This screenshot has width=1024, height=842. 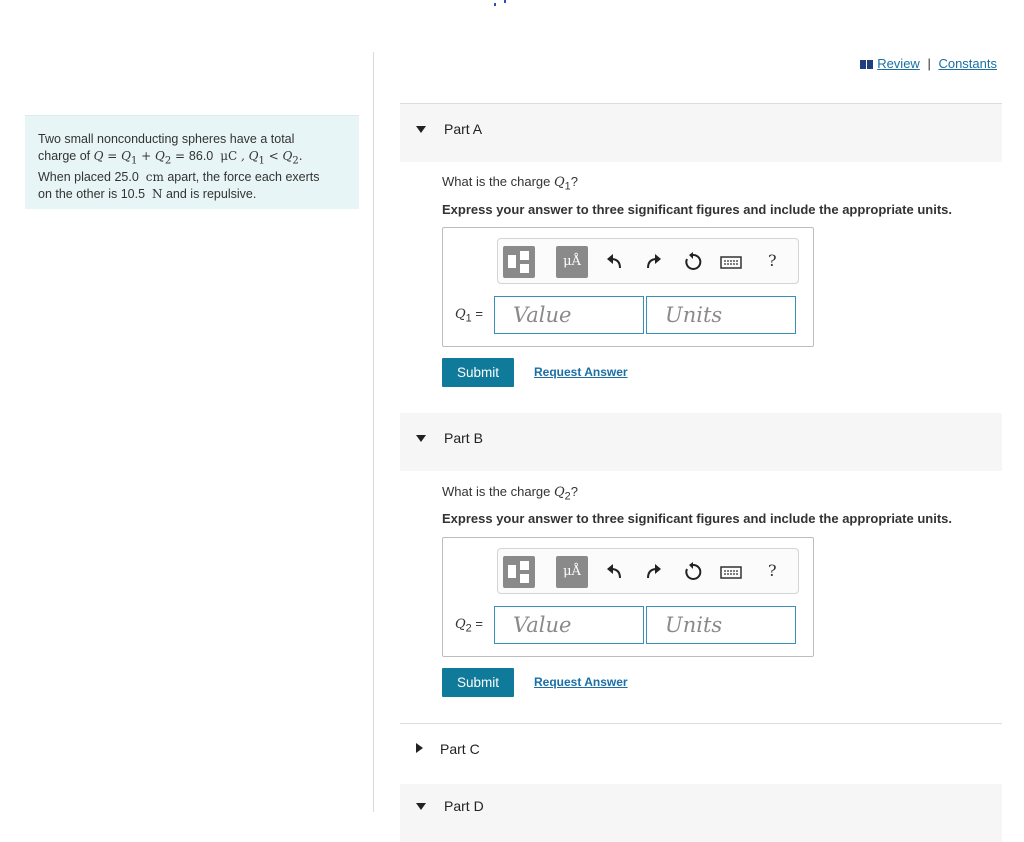 What do you see at coordinates (721, 625) in the screenshot?
I see `q2-units-input: Units` at bounding box center [721, 625].